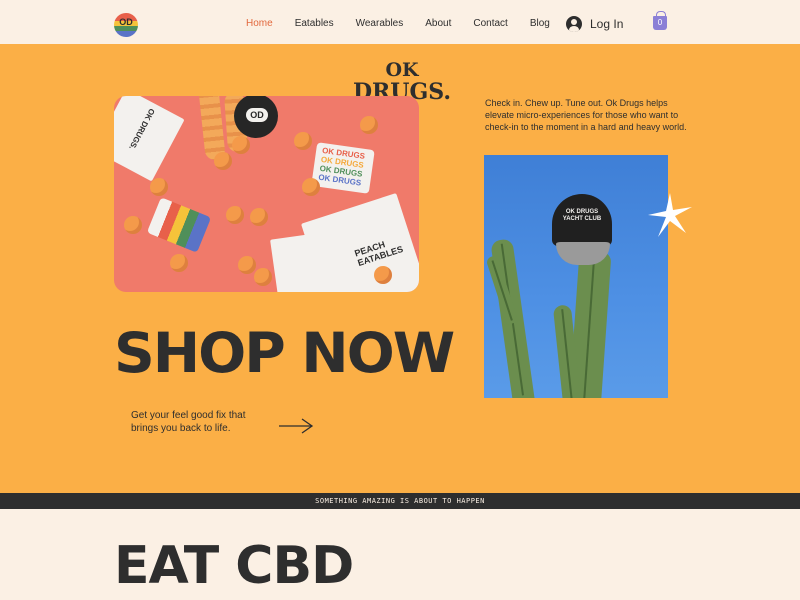  I want to click on cap-photo: OK DRUGS YACHT CLUB, so click(576, 276).